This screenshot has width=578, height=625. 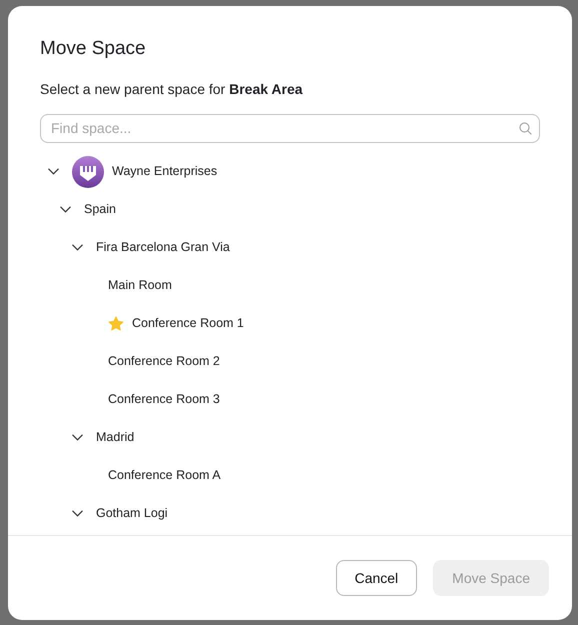 I want to click on space-name: Conference Room 2, so click(x=164, y=362).